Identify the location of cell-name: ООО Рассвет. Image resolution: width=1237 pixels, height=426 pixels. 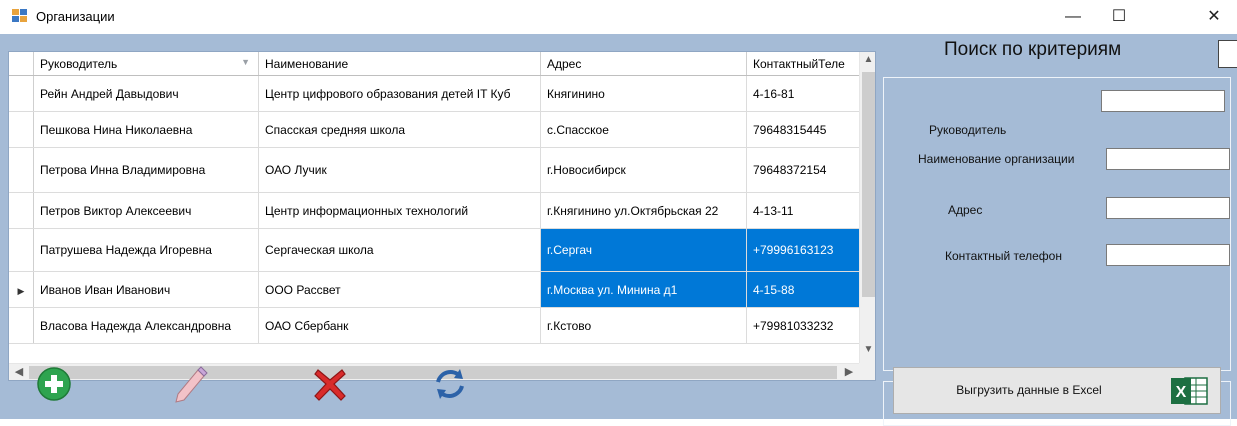
(399, 289).